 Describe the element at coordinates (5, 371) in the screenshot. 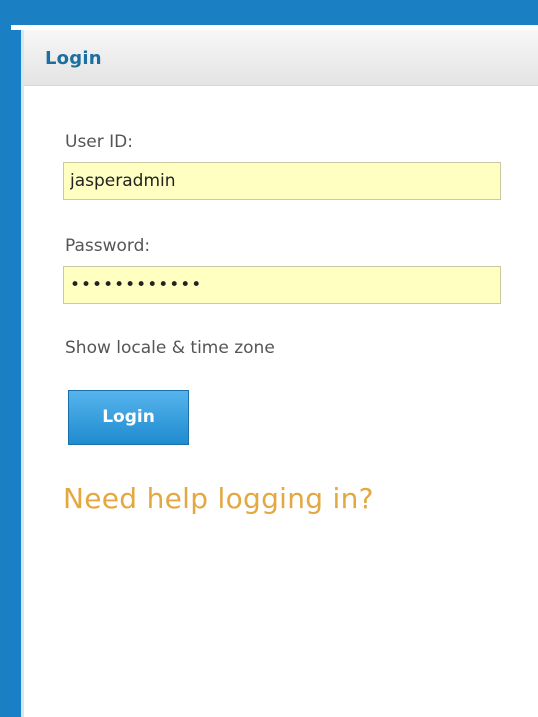

I see `left-border` at that location.